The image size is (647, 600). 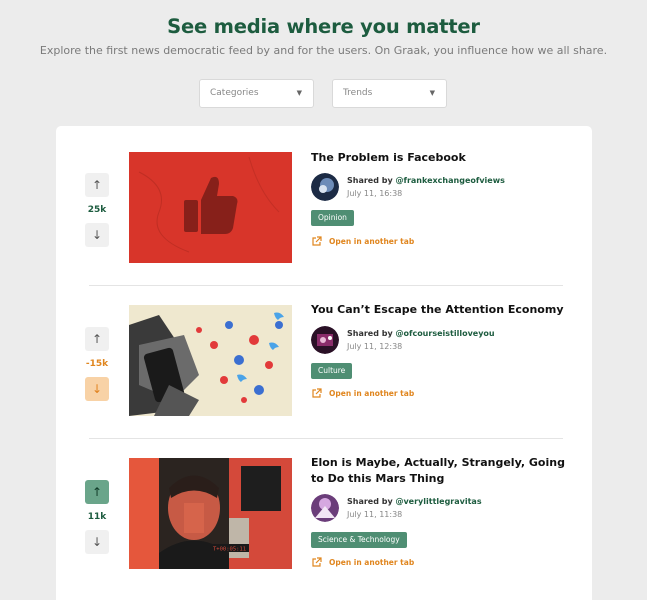 I want to click on category-tag: Opinion, so click(x=332, y=218).